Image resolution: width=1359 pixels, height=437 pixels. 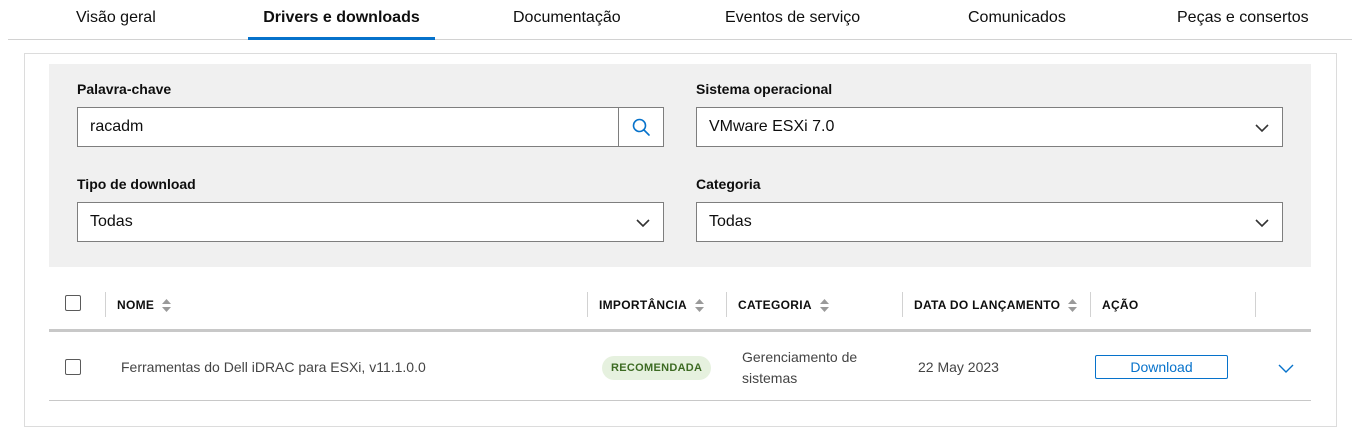 What do you see at coordinates (370, 127) in the screenshot?
I see `keyword-search-input: racadm` at bounding box center [370, 127].